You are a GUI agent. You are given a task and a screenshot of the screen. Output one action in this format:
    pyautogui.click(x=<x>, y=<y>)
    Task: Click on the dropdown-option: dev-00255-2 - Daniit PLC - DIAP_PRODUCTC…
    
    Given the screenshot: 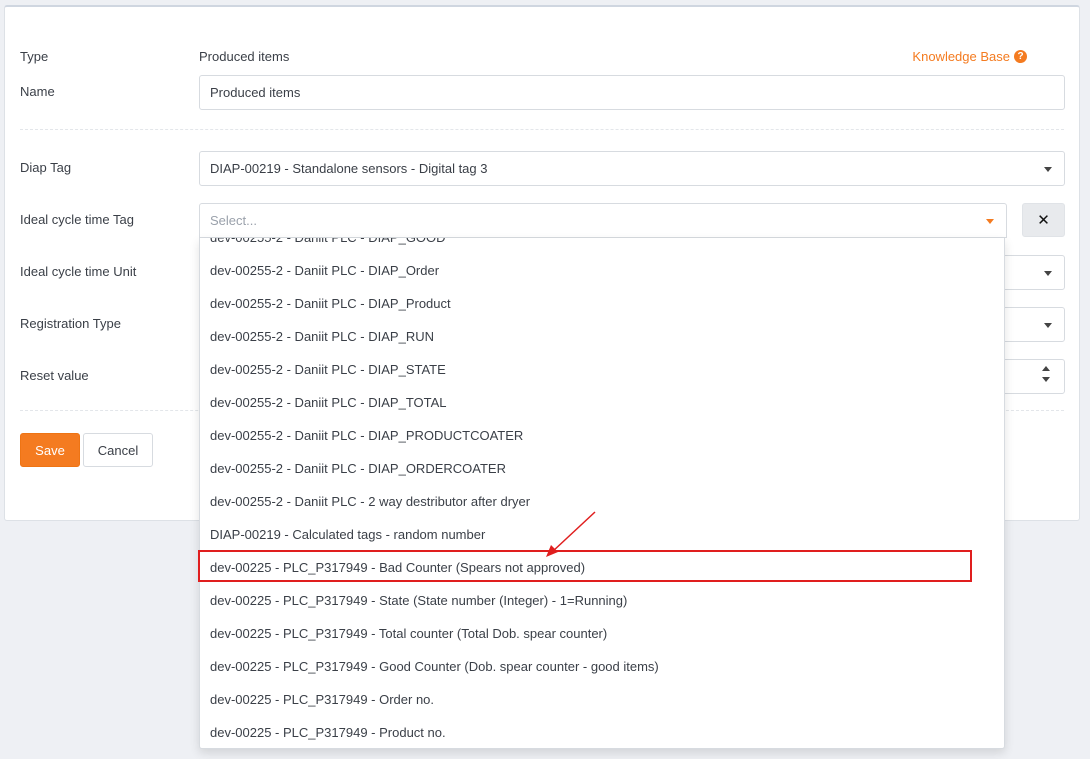 What is the action you would take?
    pyautogui.click(x=602, y=435)
    